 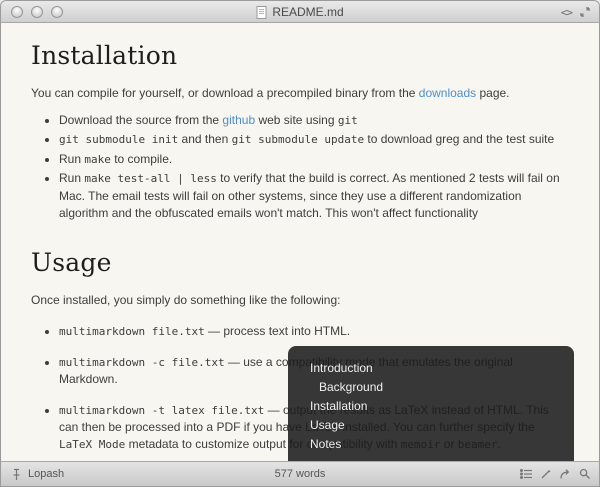 I want to click on inline-text: web site using, so click(x=296, y=120).